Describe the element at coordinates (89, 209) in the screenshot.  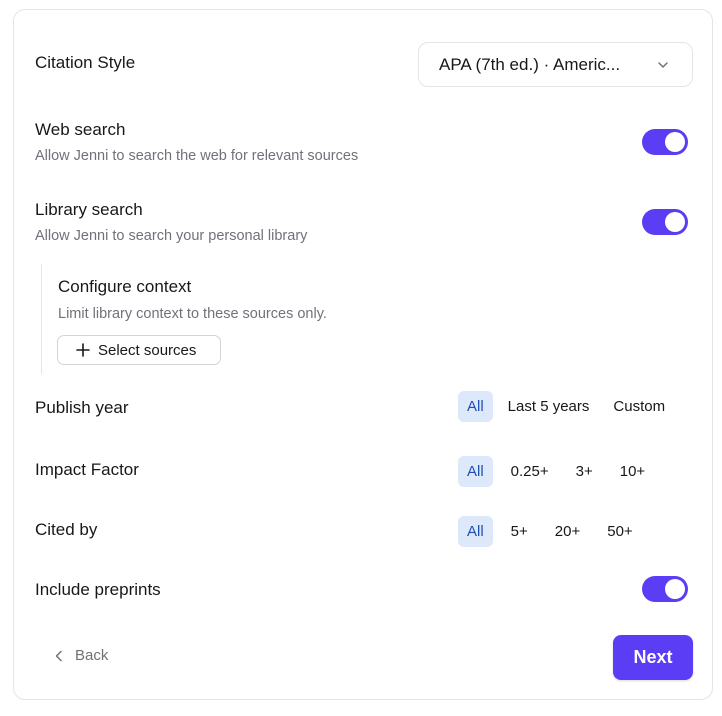
I see `library-search-label: Library search` at that location.